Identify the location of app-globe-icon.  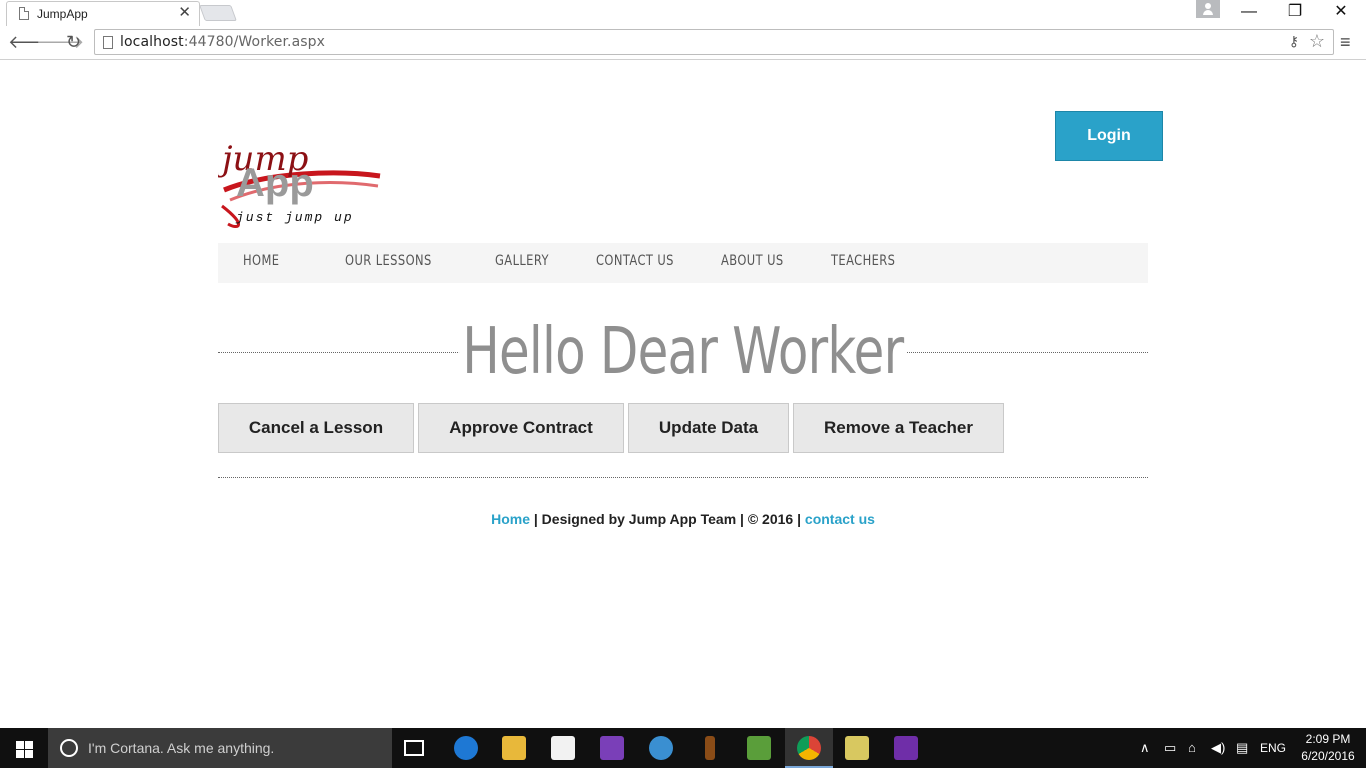
(661, 748).